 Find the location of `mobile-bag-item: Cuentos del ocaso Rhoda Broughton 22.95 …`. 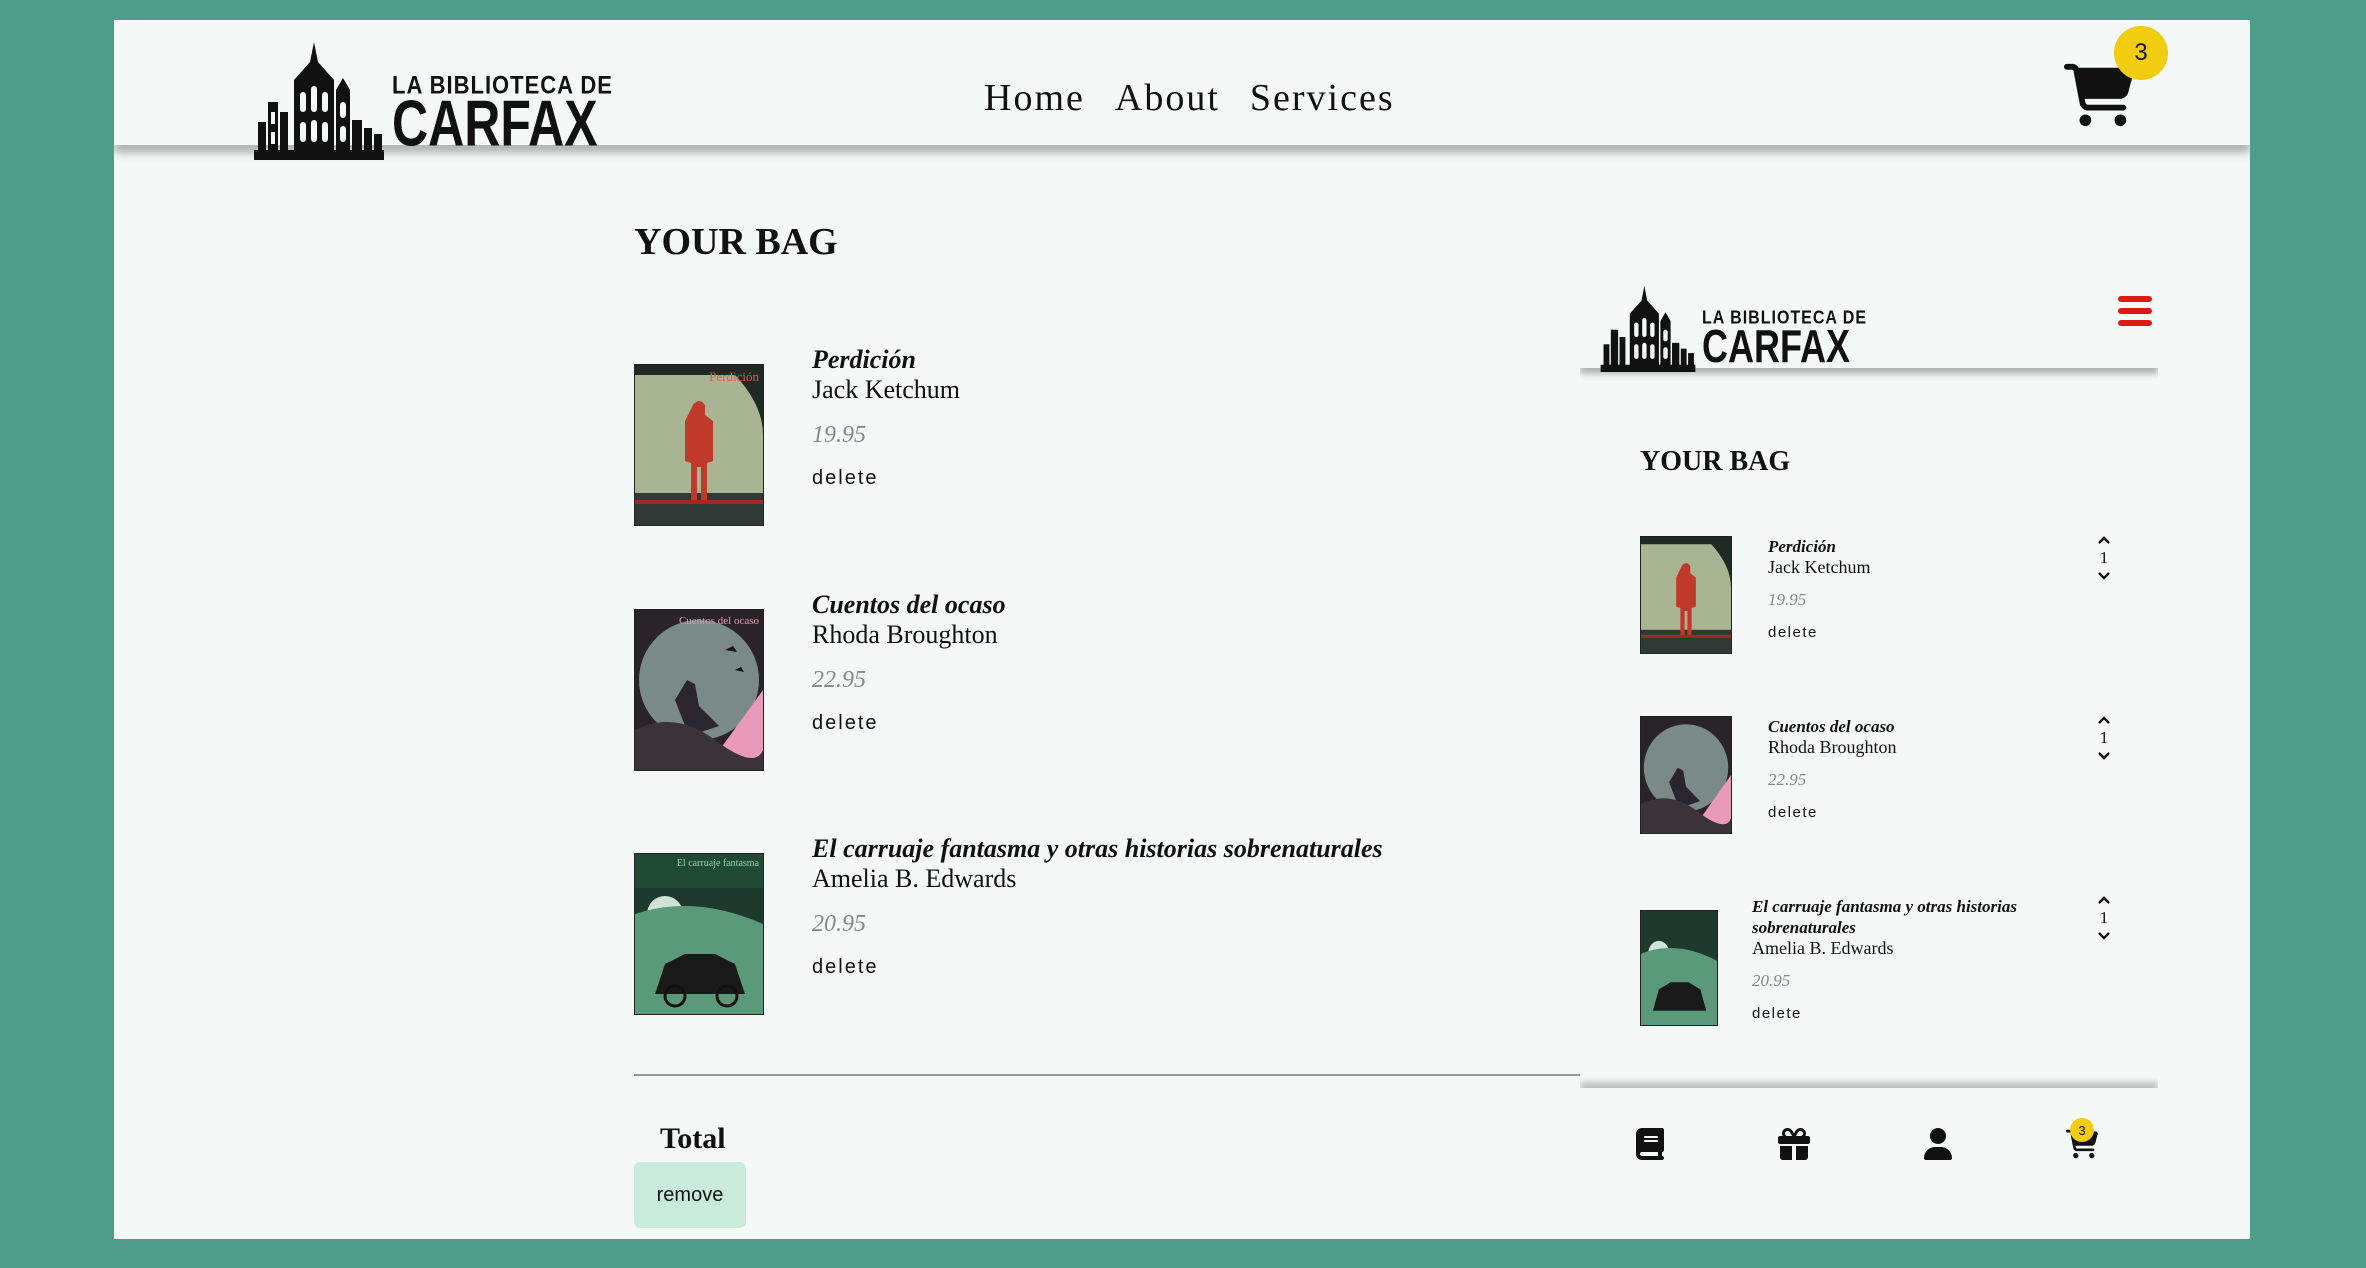

mobile-bag-item: Cuentos del ocaso Rhoda Broughton 22.95 … is located at coordinates (1875, 781).